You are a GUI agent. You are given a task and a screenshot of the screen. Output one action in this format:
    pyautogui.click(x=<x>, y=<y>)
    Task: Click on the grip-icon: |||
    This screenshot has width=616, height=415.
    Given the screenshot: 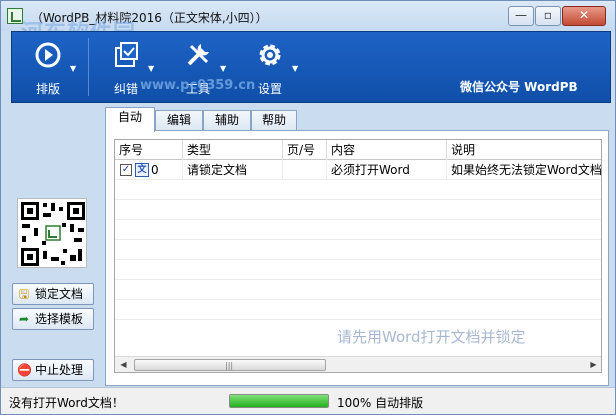 What is the action you would take?
    pyautogui.click(x=229, y=365)
    